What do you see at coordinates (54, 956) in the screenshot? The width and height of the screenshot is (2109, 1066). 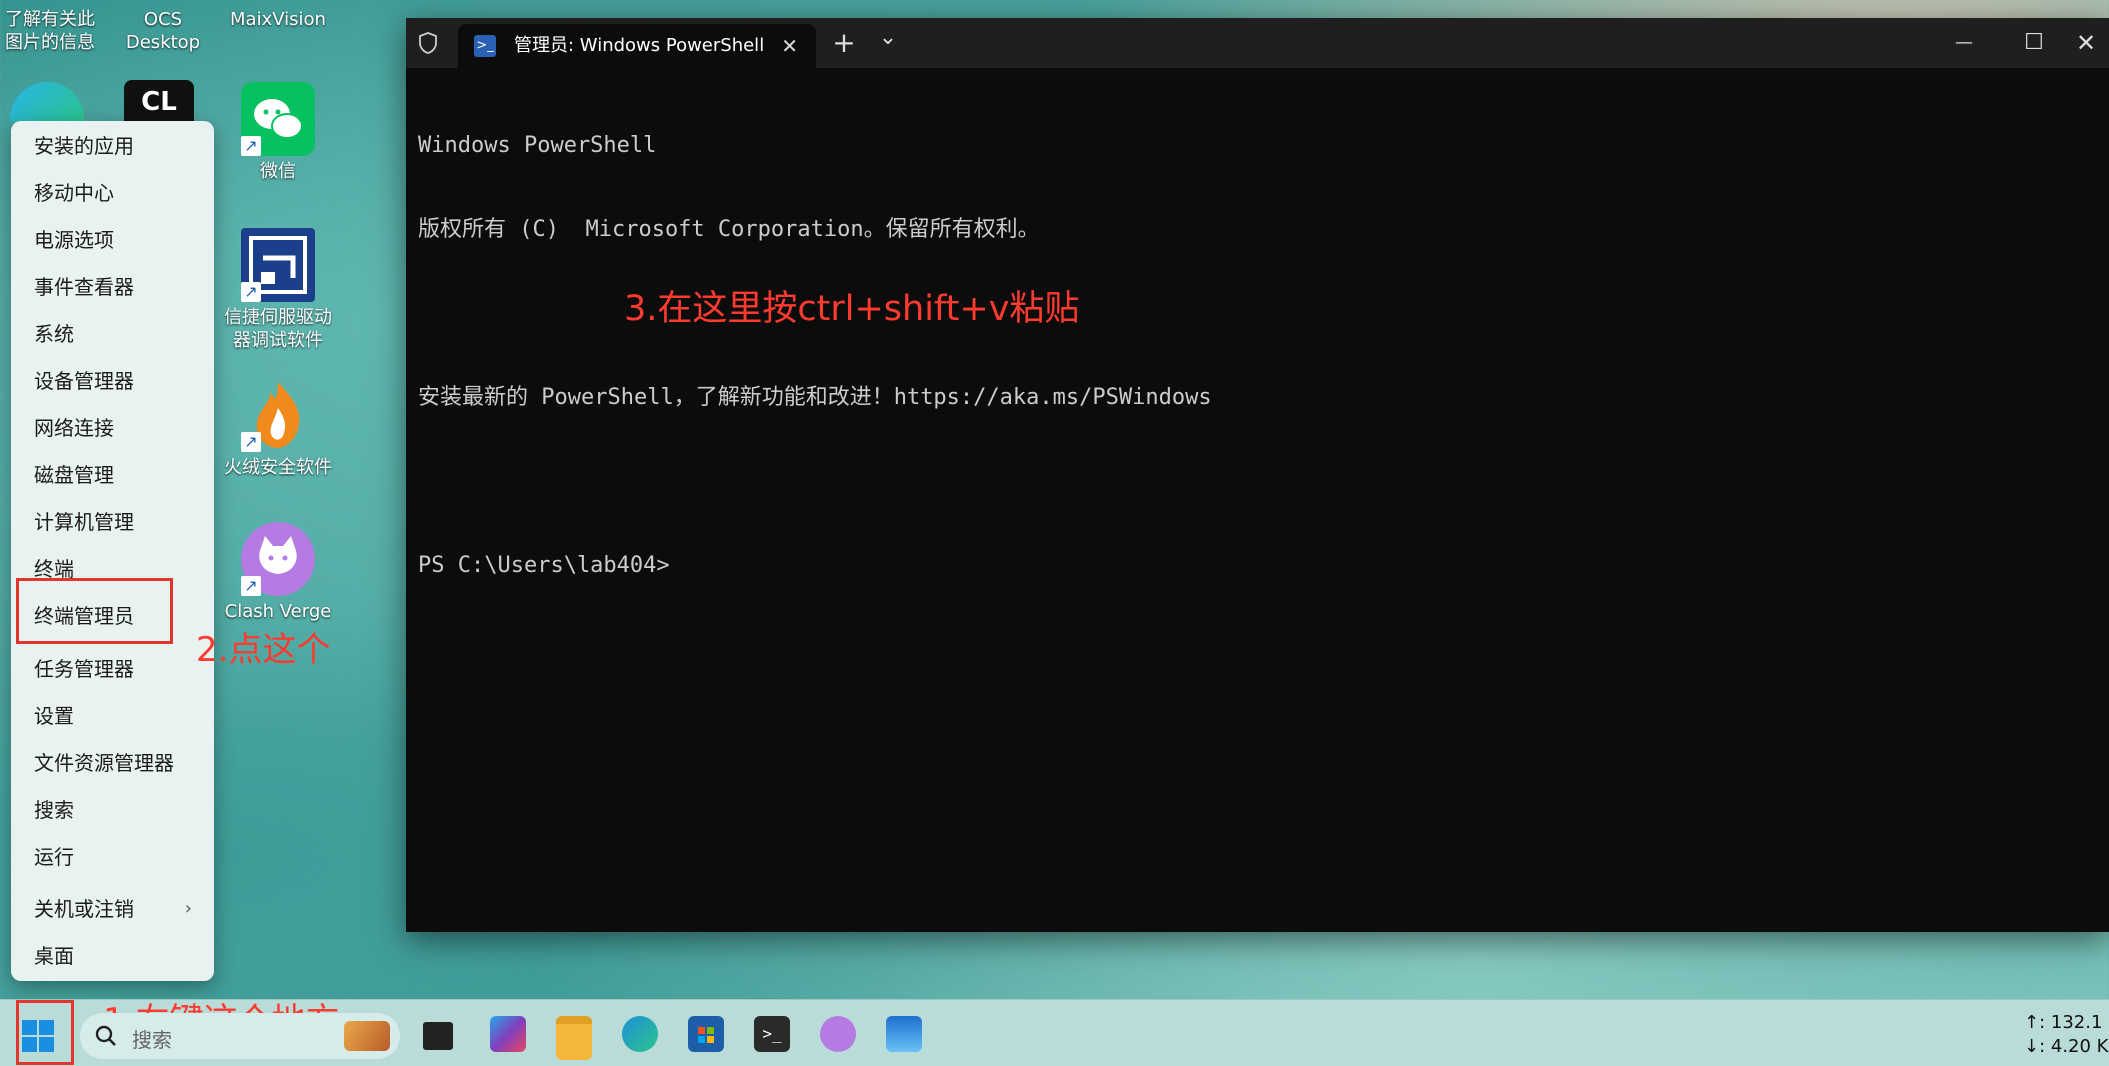 I see `menu-item-label: 桌面` at bounding box center [54, 956].